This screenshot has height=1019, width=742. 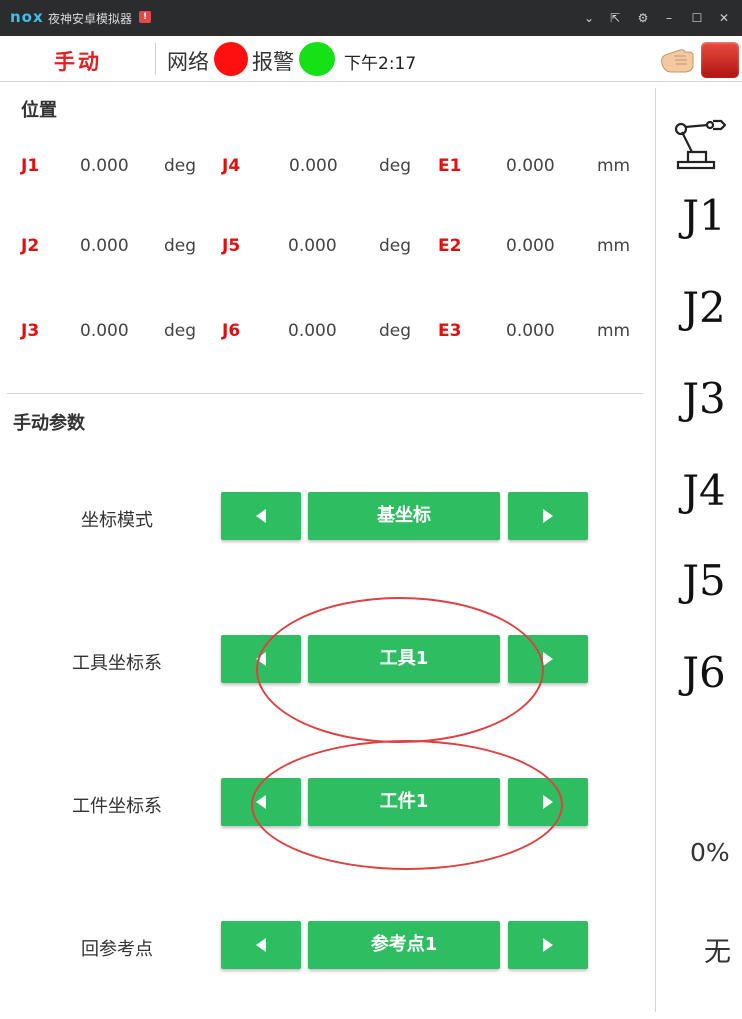 I want to click on robot-arm-icon, so click(x=699, y=145).